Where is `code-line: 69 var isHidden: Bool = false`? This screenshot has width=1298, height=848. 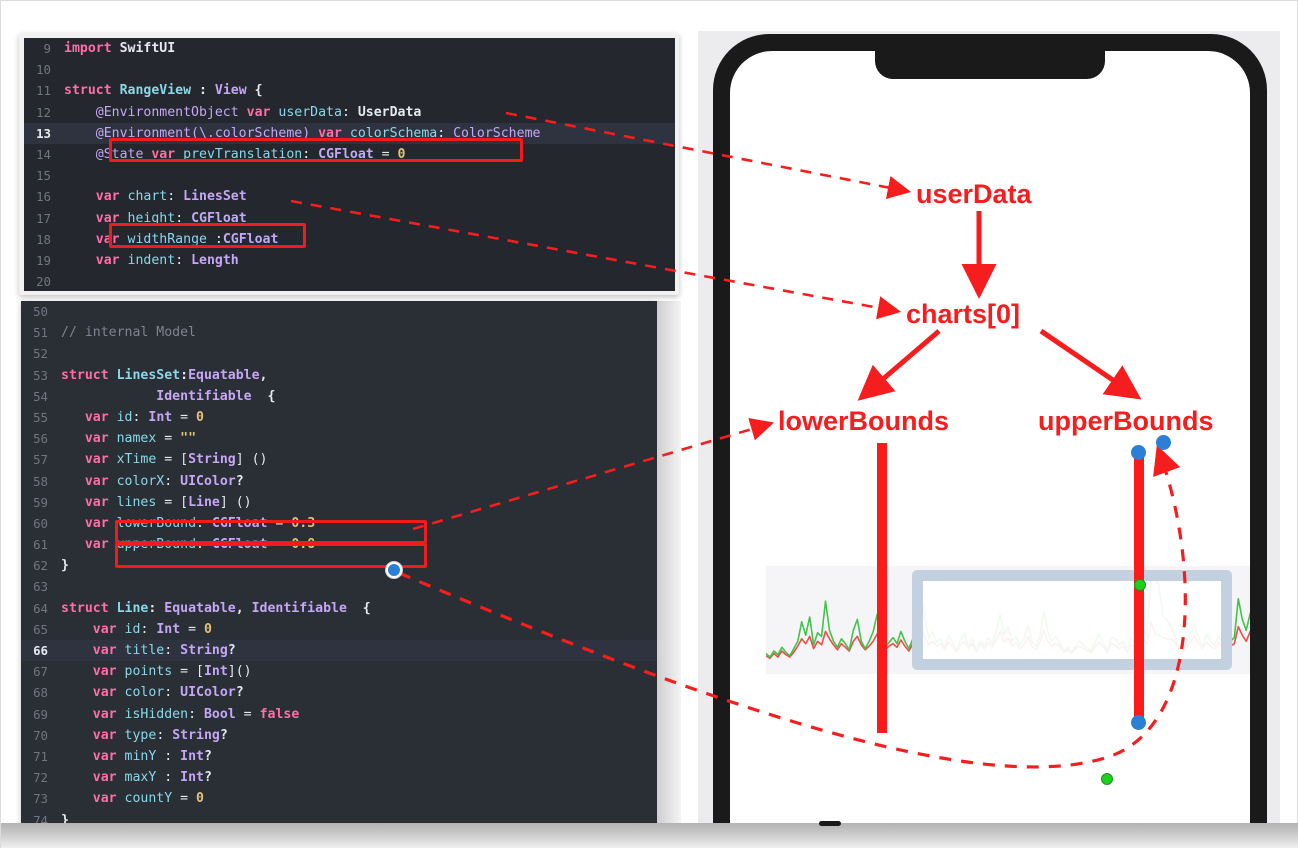
code-line: 69 var isHidden: Bool = false is located at coordinates (339, 714).